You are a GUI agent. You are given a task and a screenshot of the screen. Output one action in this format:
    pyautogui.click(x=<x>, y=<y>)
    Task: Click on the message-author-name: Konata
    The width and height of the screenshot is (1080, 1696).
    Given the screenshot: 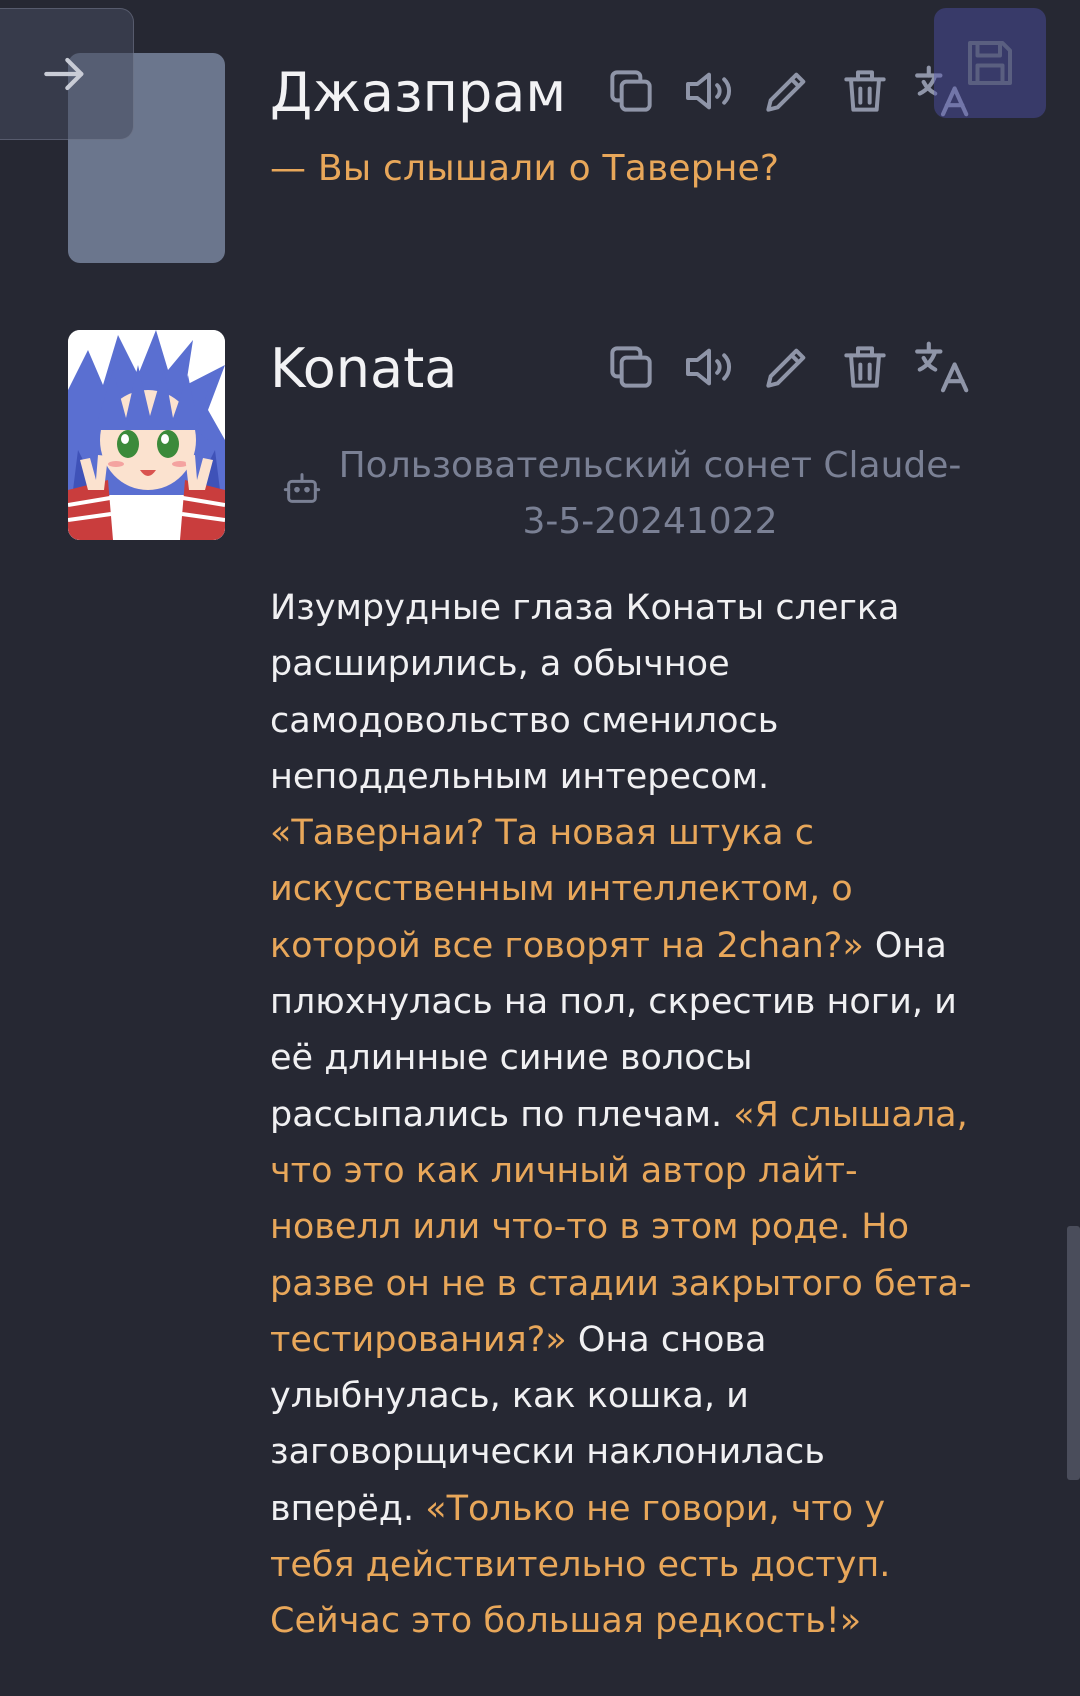 What is the action you would take?
    pyautogui.click(x=364, y=368)
    